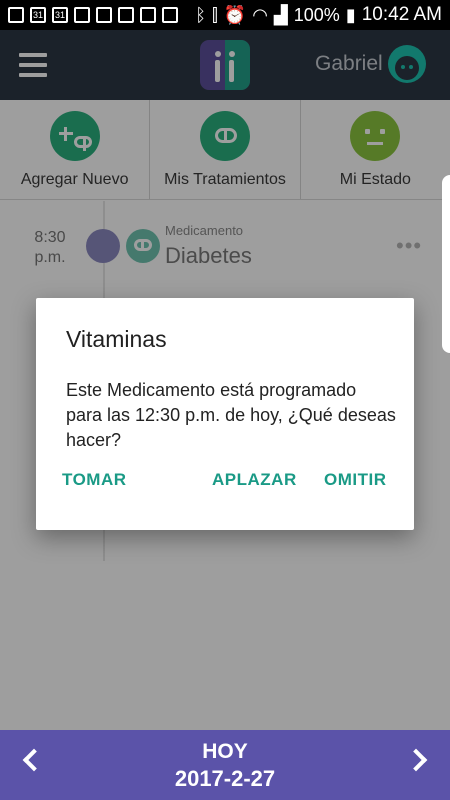  What do you see at coordinates (225, 751) in the screenshot?
I see `today-label: HOY` at bounding box center [225, 751].